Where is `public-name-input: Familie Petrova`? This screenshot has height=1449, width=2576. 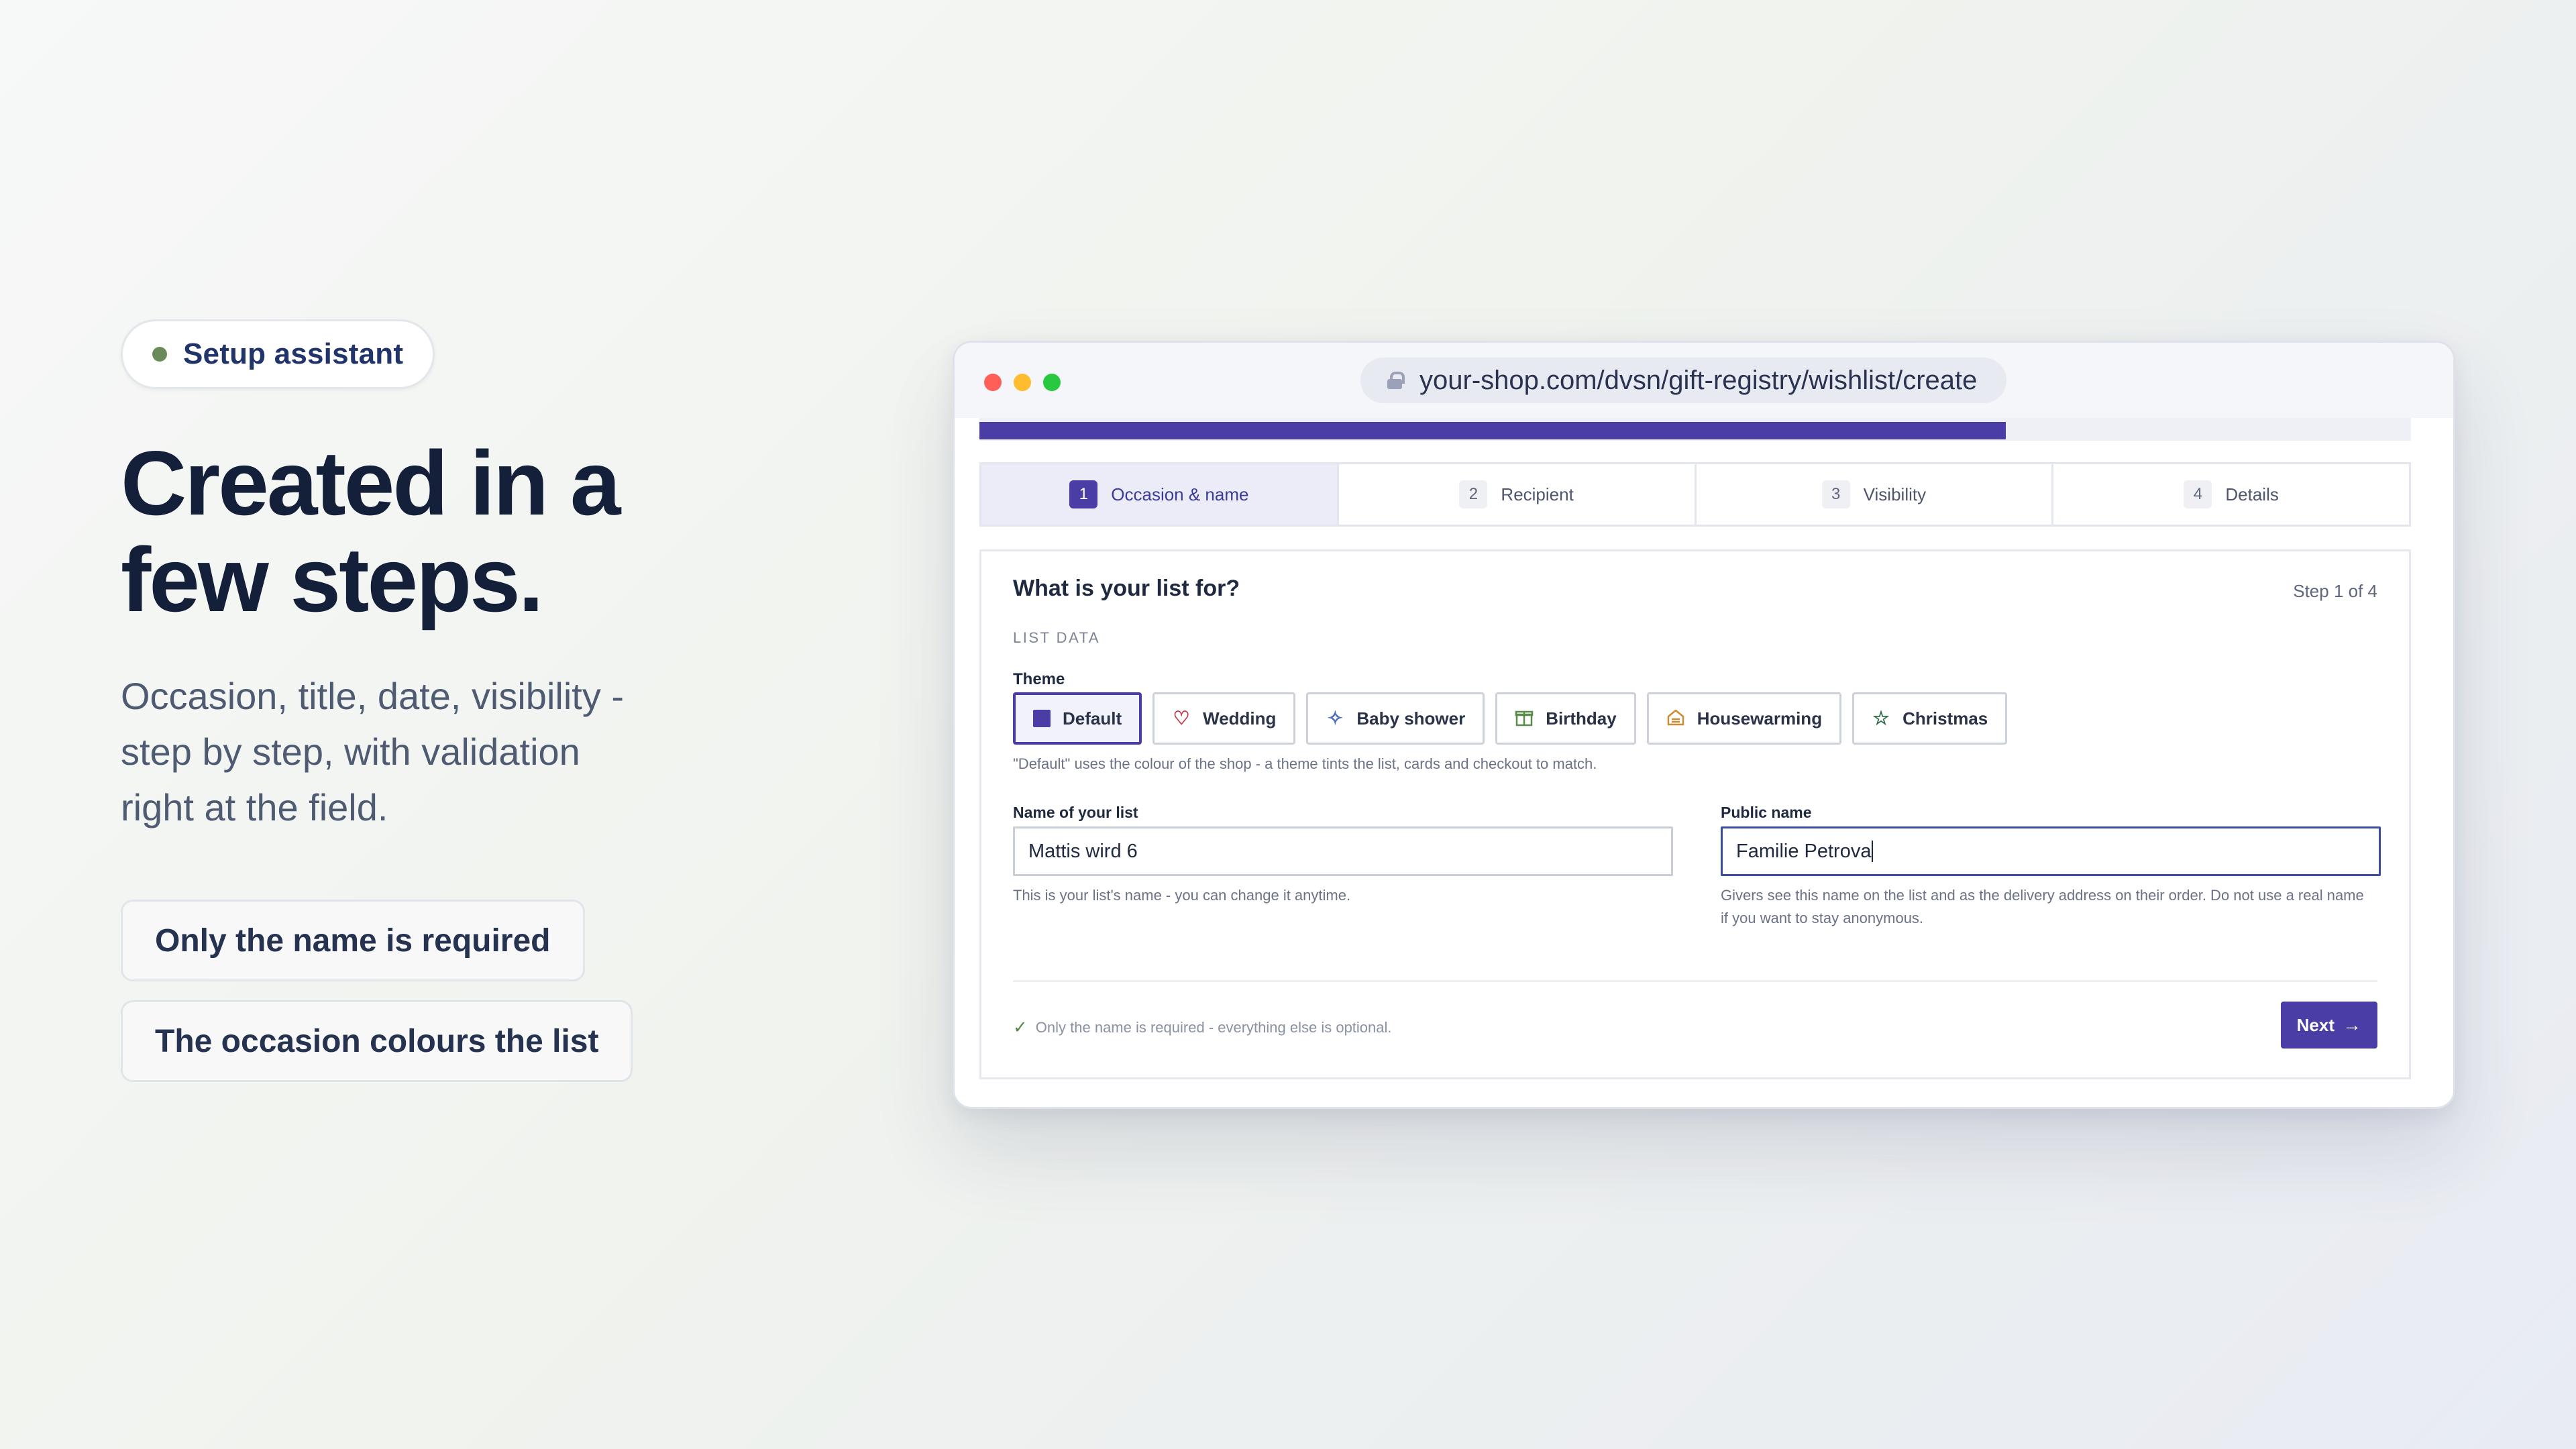
public-name-input: Familie Petrova is located at coordinates (2051, 851).